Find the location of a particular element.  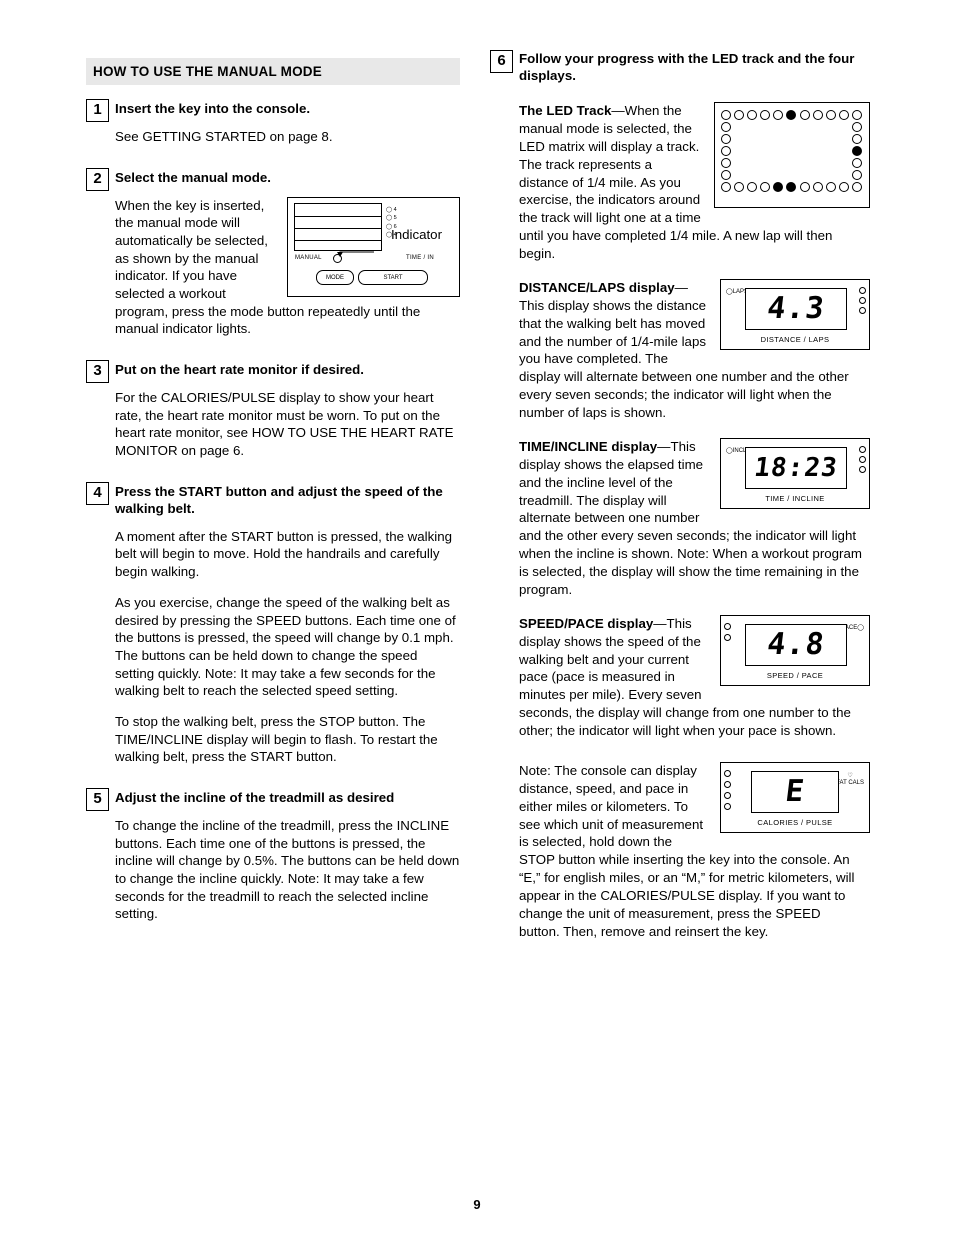

indicator-callout-label: Indicator is located at coordinates (416, 234).